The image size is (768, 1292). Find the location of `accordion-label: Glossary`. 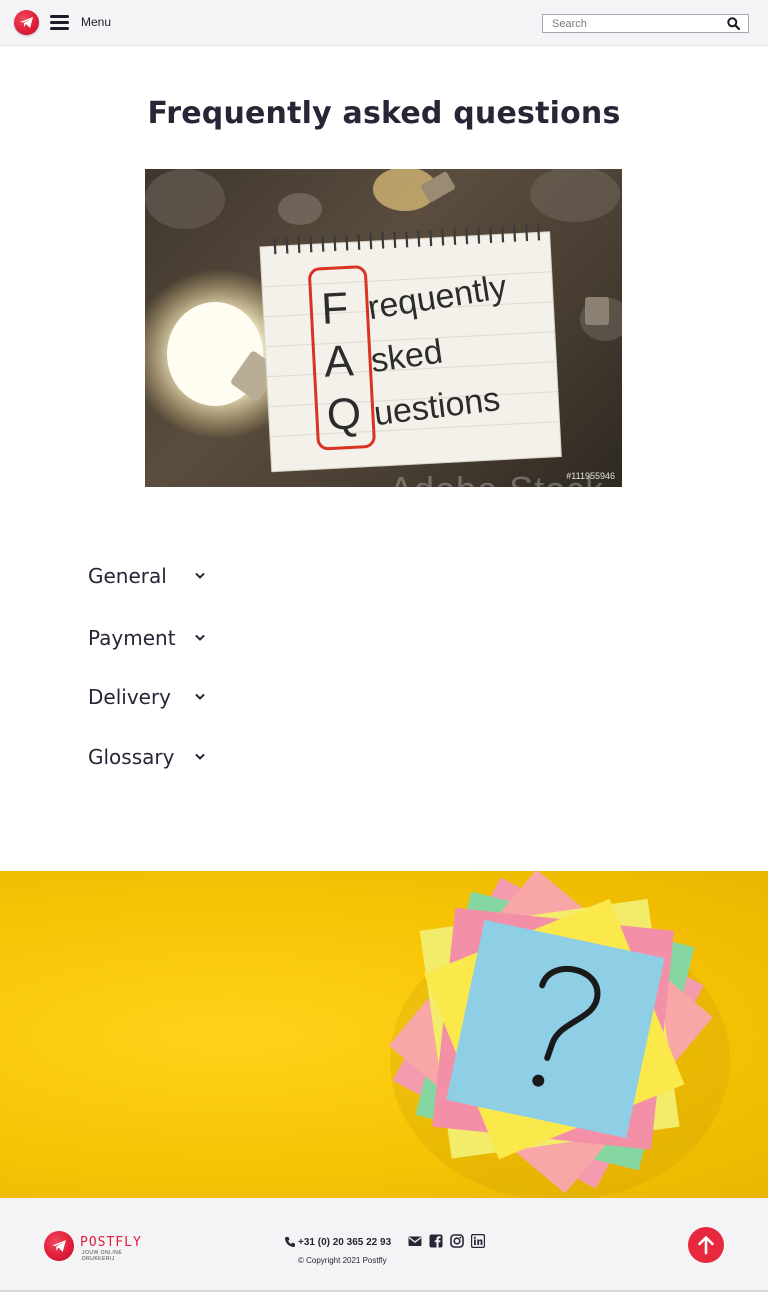

accordion-label: Glossary is located at coordinates (131, 757).